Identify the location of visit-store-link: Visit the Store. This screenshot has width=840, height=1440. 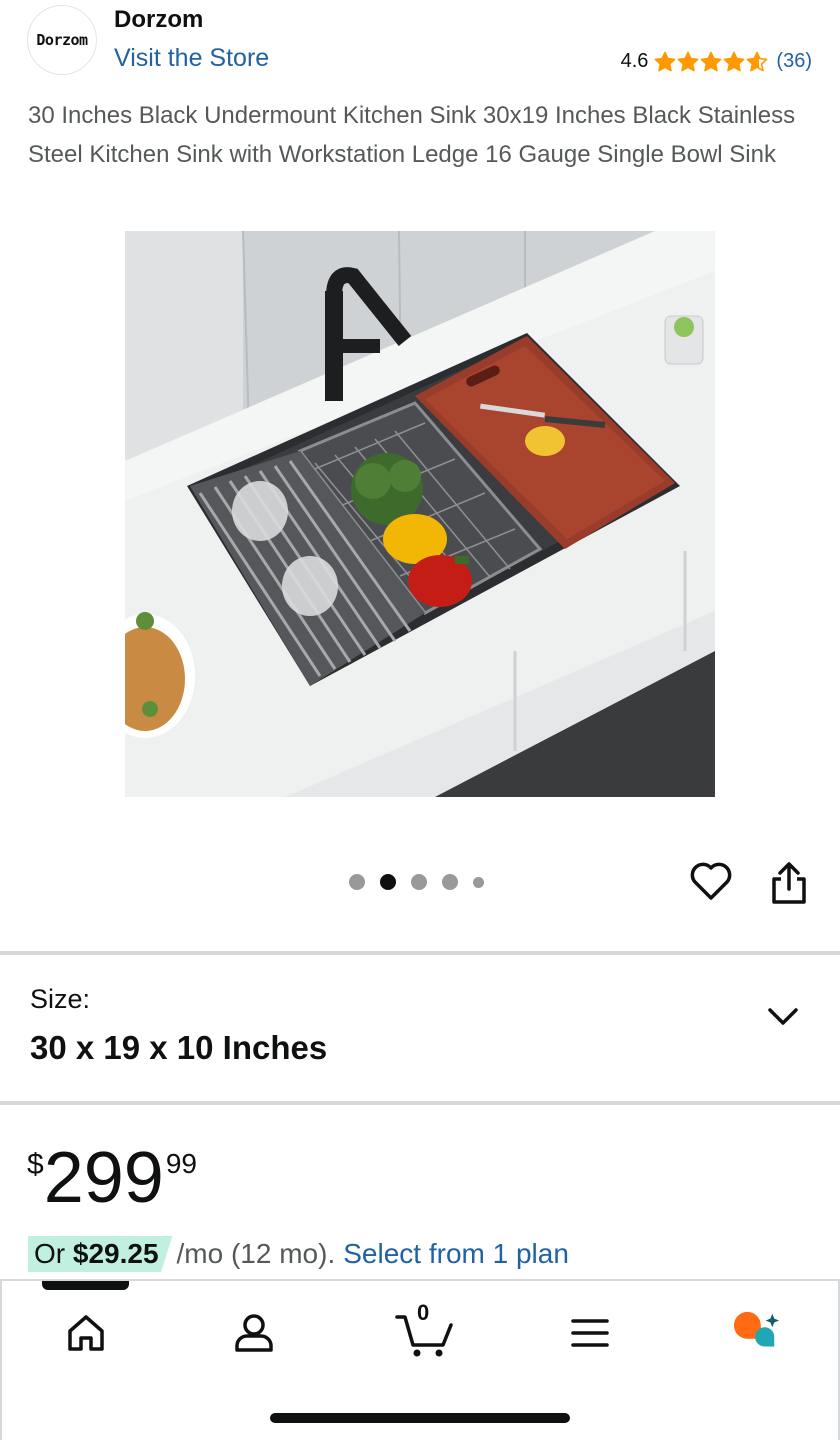
(191, 58).